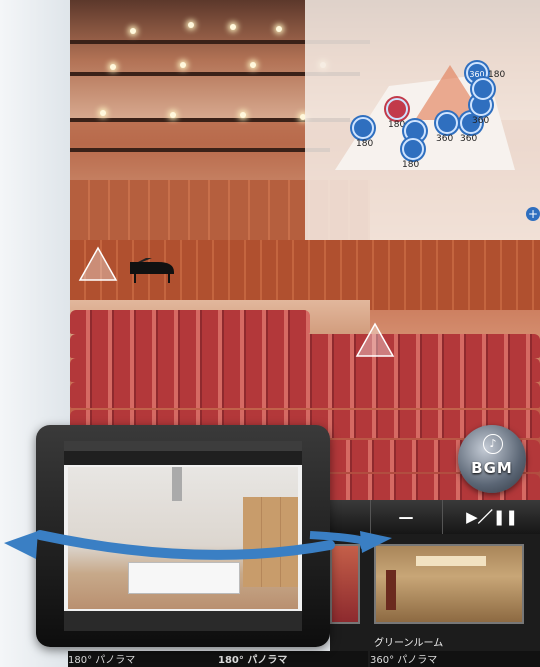 The height and width of the screenshot is (667, 540). I want to click on map-zoom-button: +, so click(533, 214).